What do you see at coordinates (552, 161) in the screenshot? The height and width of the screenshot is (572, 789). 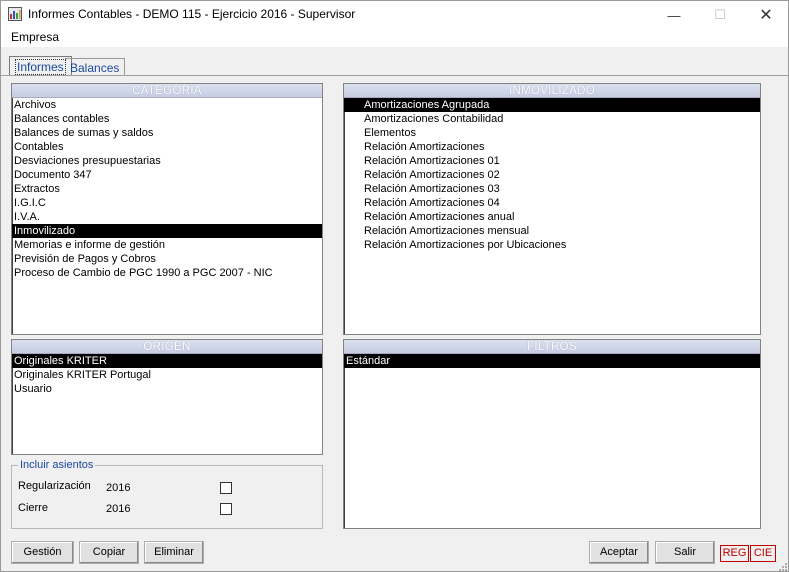 I see `inmovilizado-list-item: Relación Amortizaciones 01` at bounding box center [552, 161].